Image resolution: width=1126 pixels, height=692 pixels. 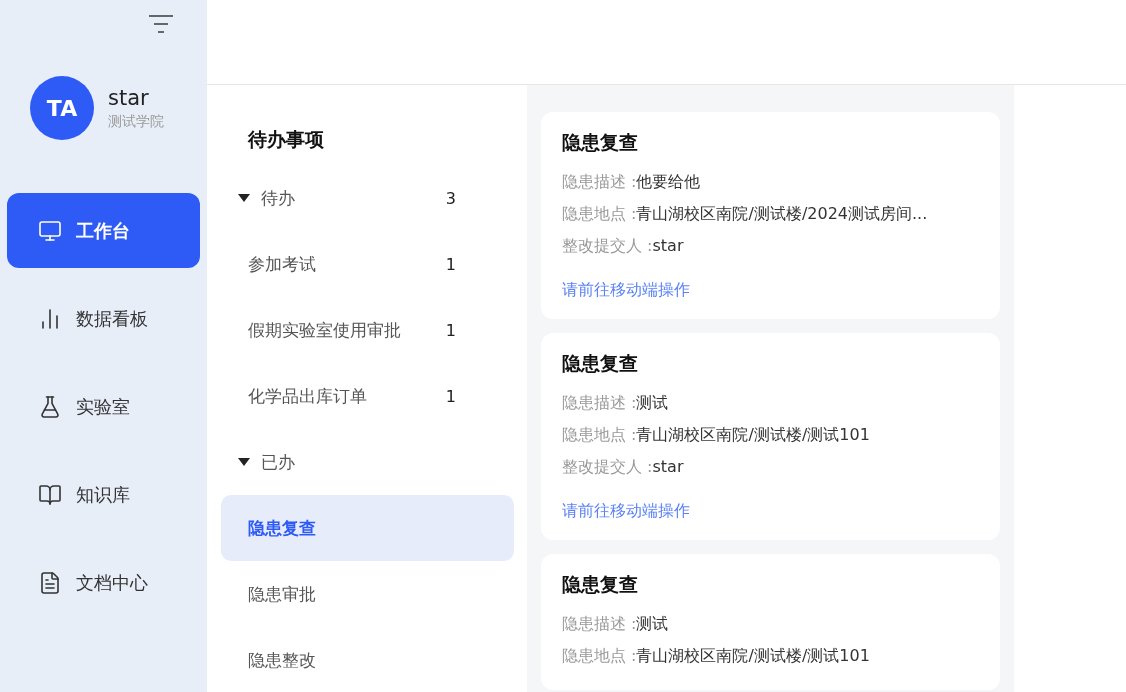 I want to click on nav-label: 数据看板, so click(x=112, y=318).